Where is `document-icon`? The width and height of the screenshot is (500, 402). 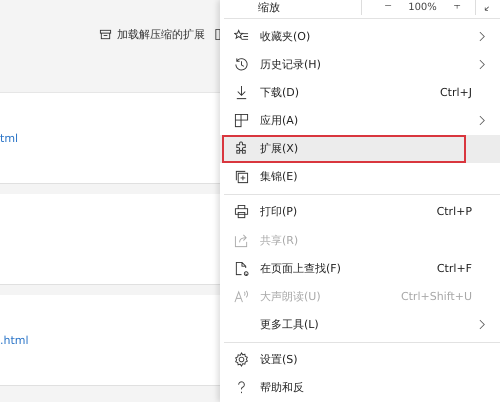
document-icon is located at coordinates (217, 34).